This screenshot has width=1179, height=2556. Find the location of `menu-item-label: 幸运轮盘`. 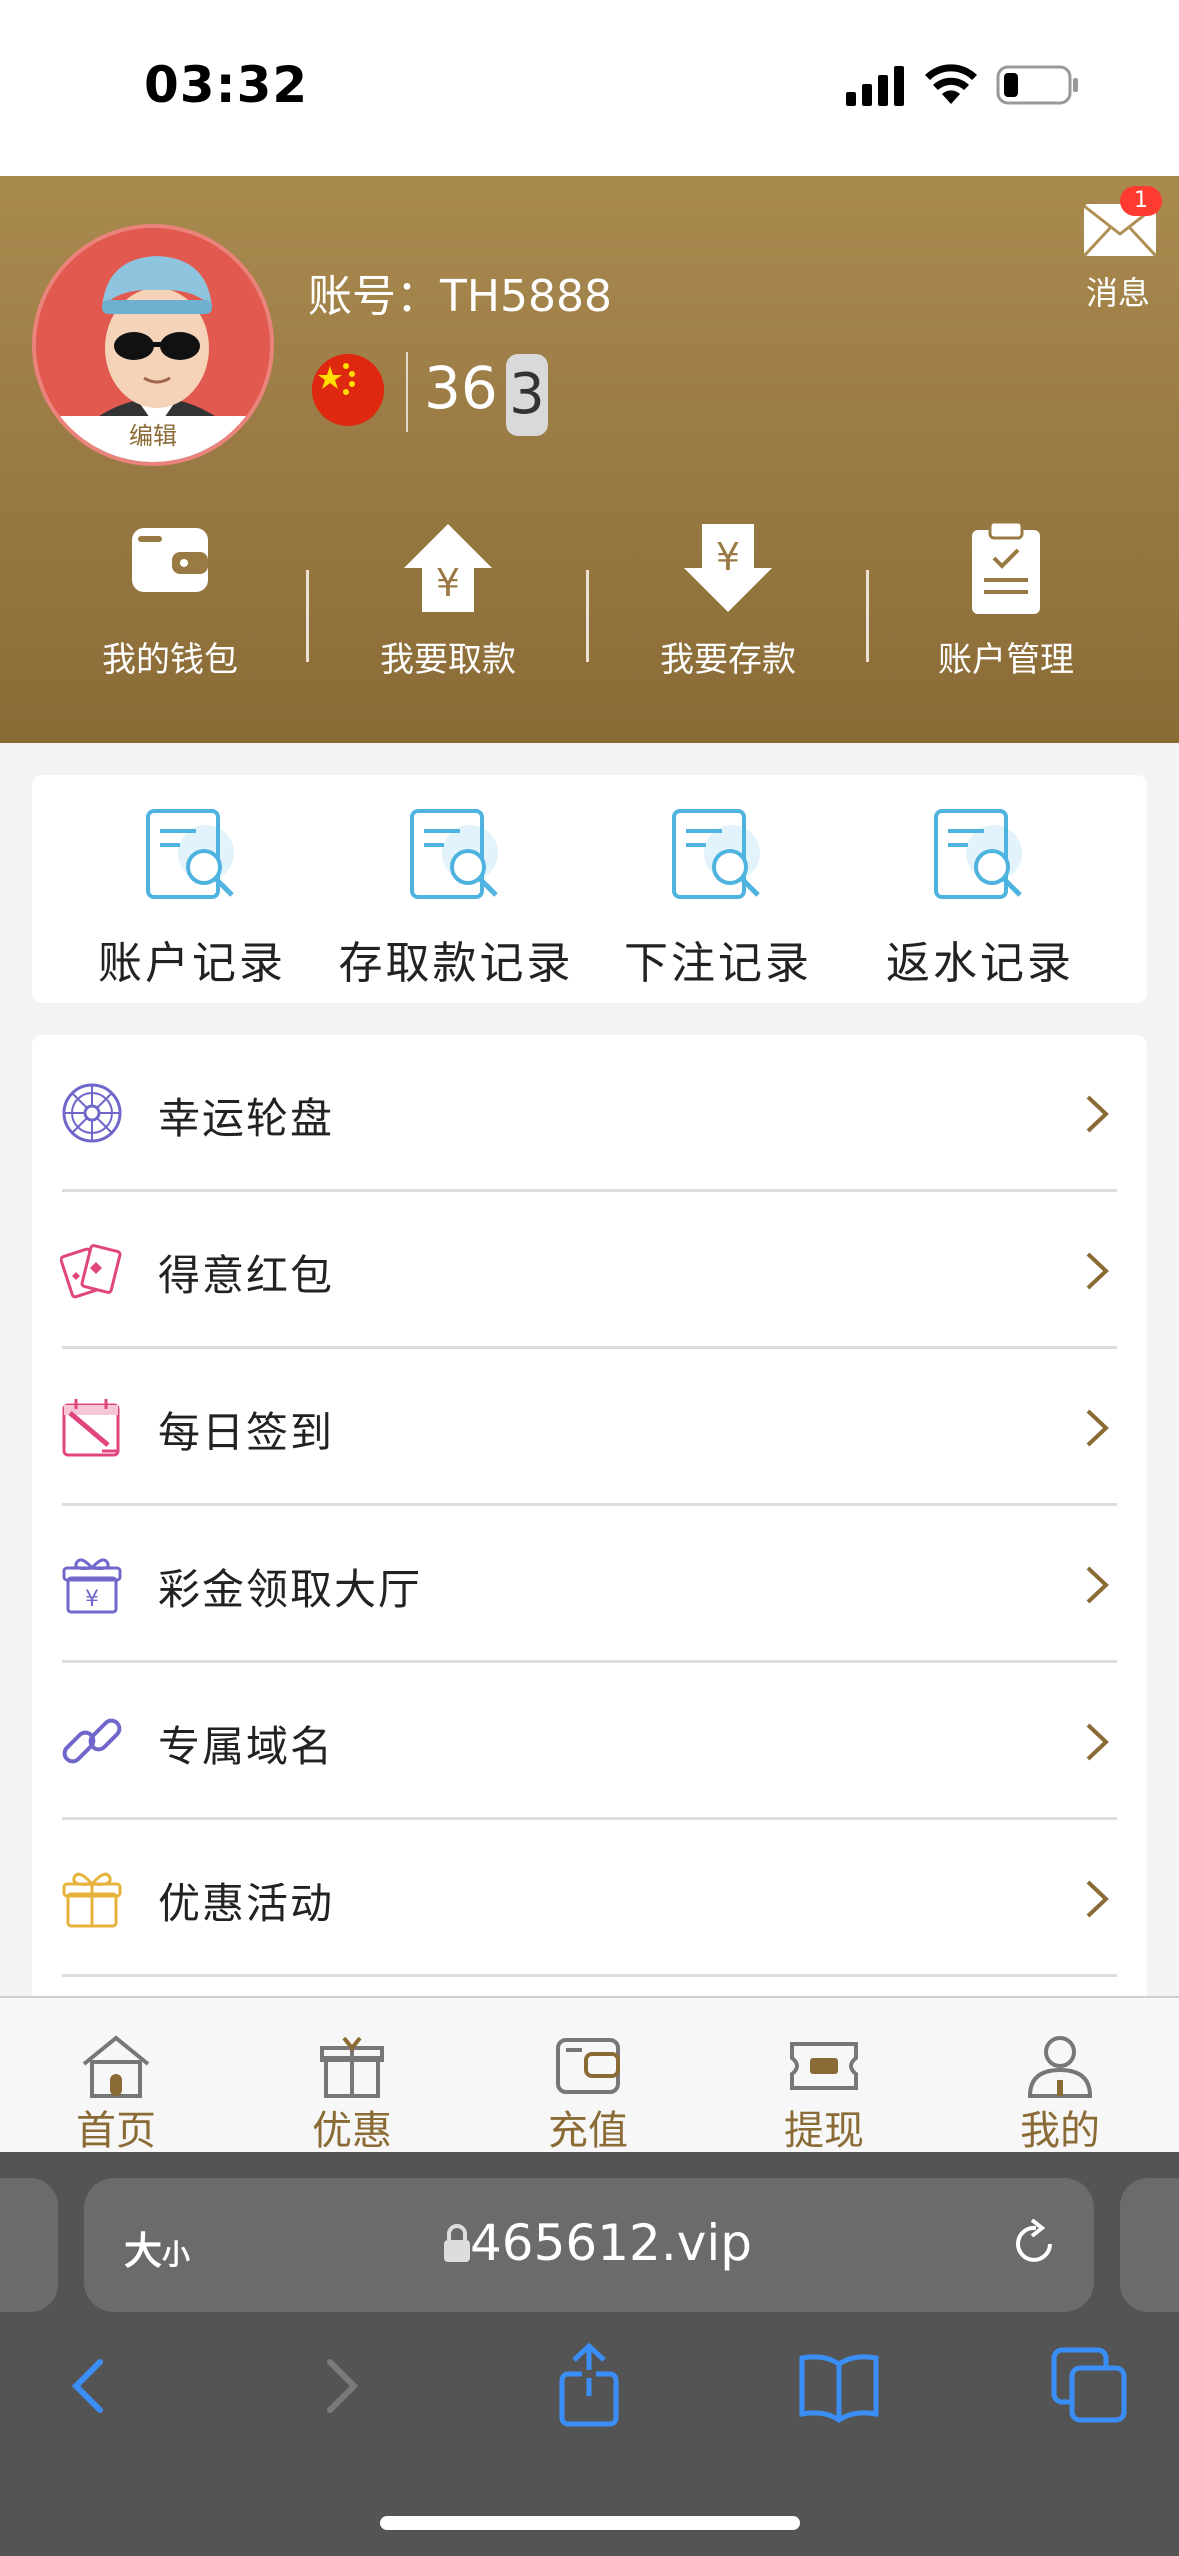

menu-item-label: 幸运轮盘 is located at coordinates (246, 1118).